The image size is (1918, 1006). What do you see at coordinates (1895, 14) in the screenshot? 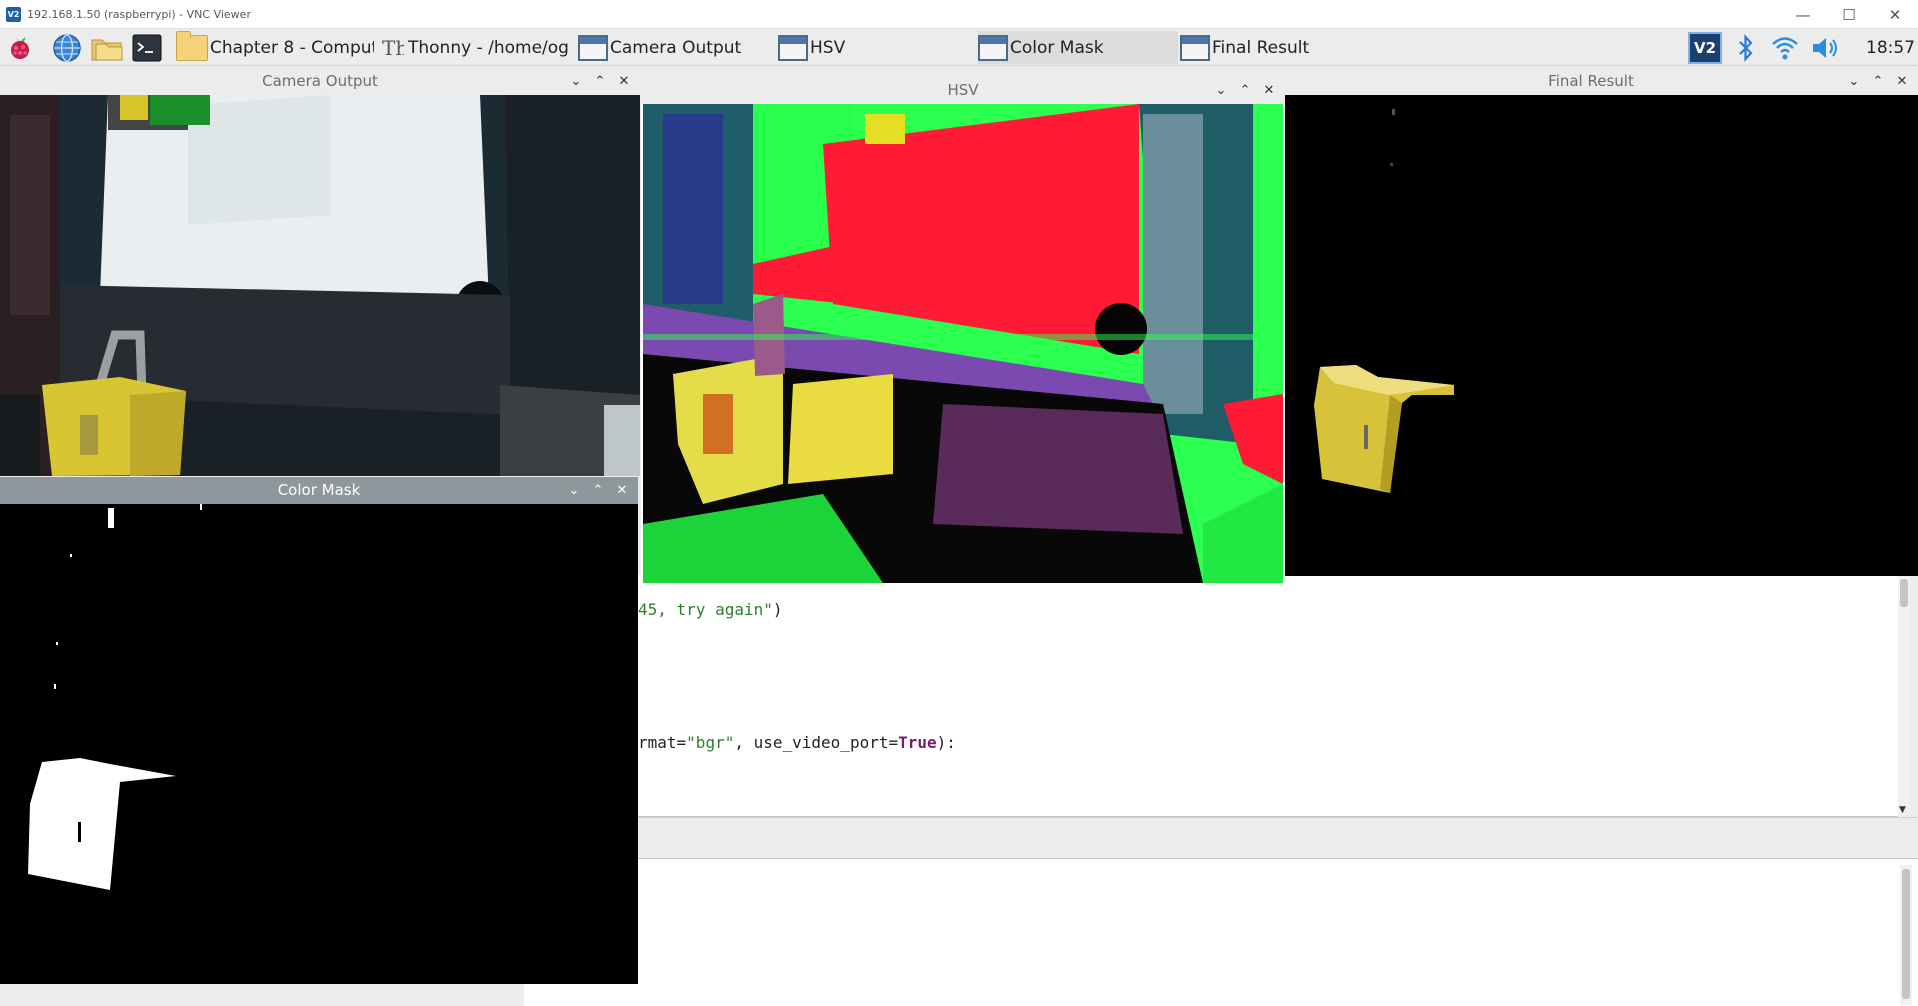
I see `vnc-close-button: ✕` at bounding box center [1895, 14].